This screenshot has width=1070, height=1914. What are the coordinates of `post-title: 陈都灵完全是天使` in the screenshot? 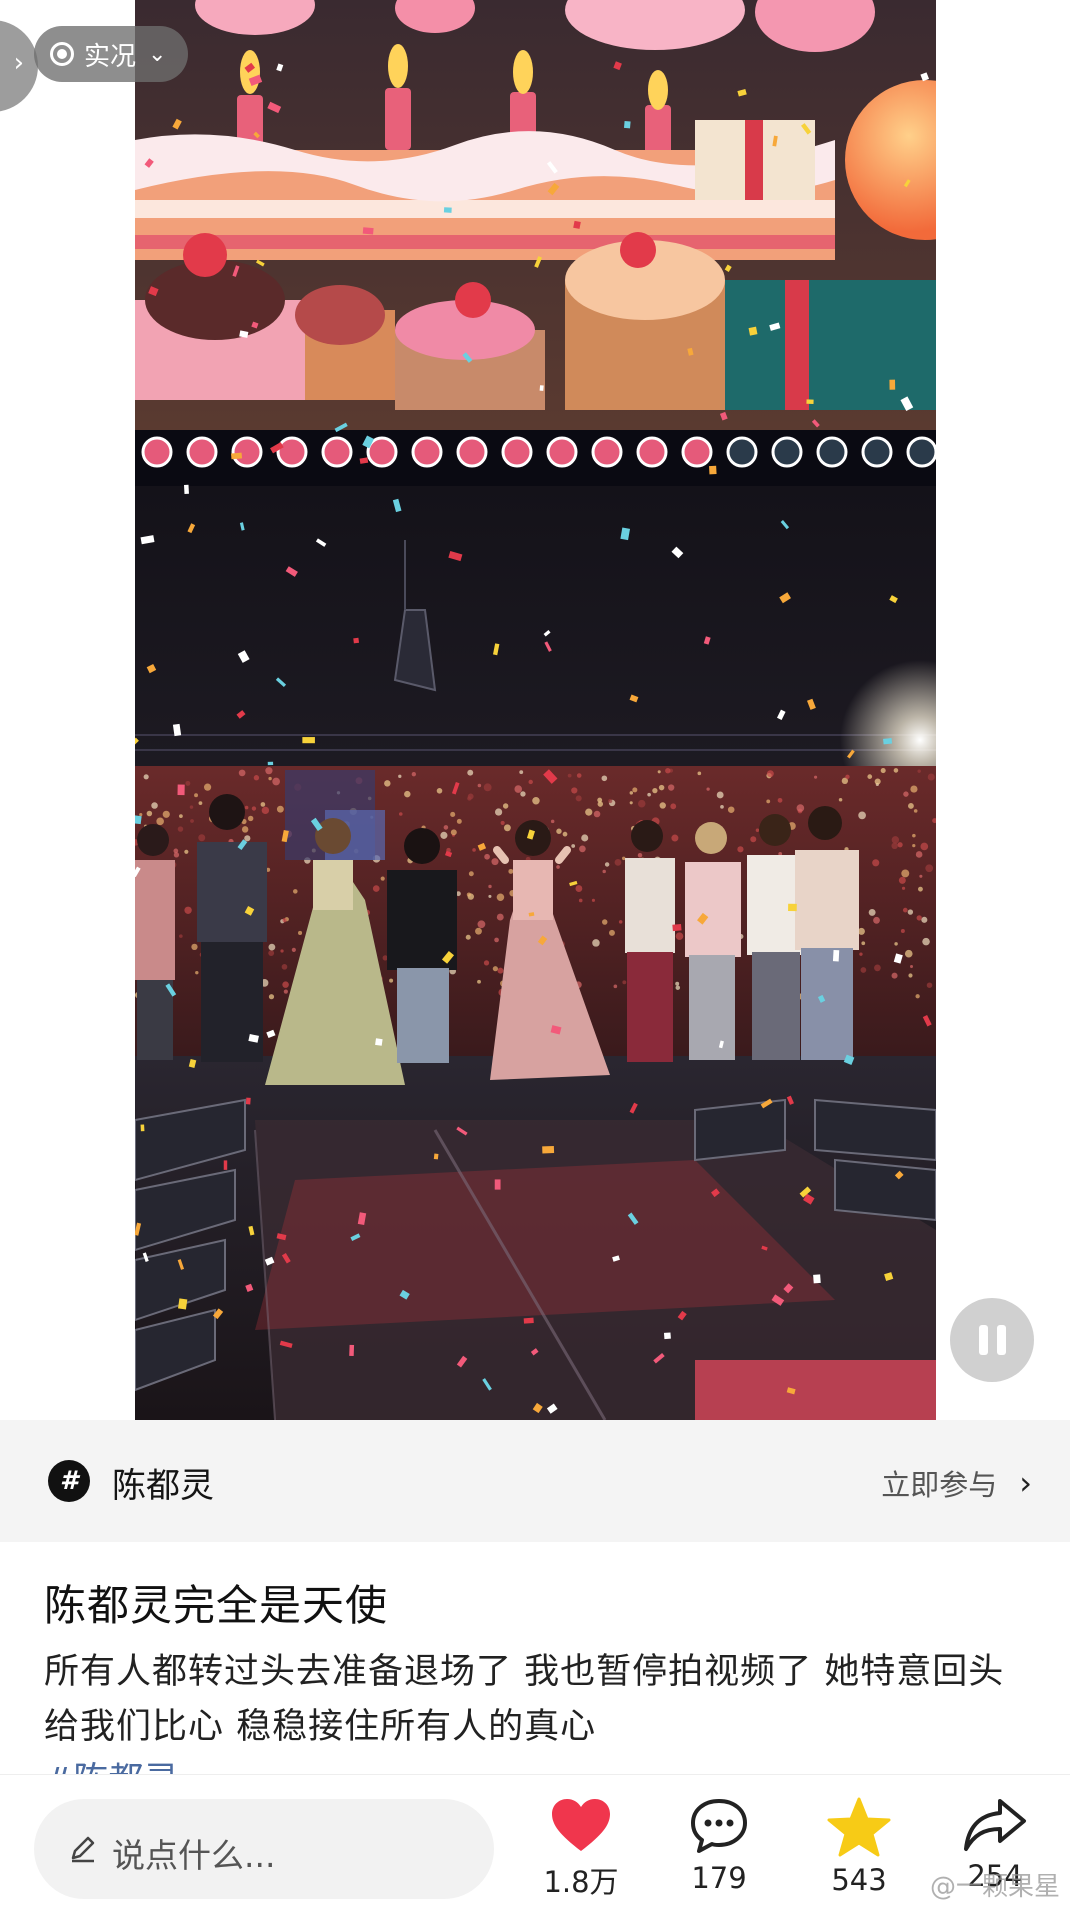 It's located at (216, 1605).